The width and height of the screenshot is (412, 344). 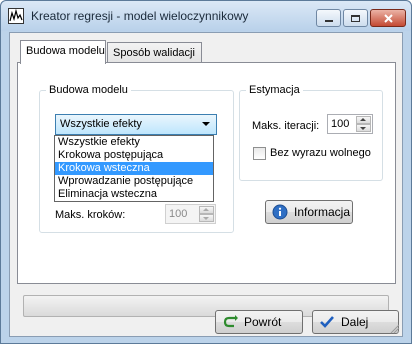 What do you see at coordinates (134, 194) in the screenshot?
I see `option-eliminacja-wsteczna: Eliminacja wsteczna` at bounding box center [134, 194].